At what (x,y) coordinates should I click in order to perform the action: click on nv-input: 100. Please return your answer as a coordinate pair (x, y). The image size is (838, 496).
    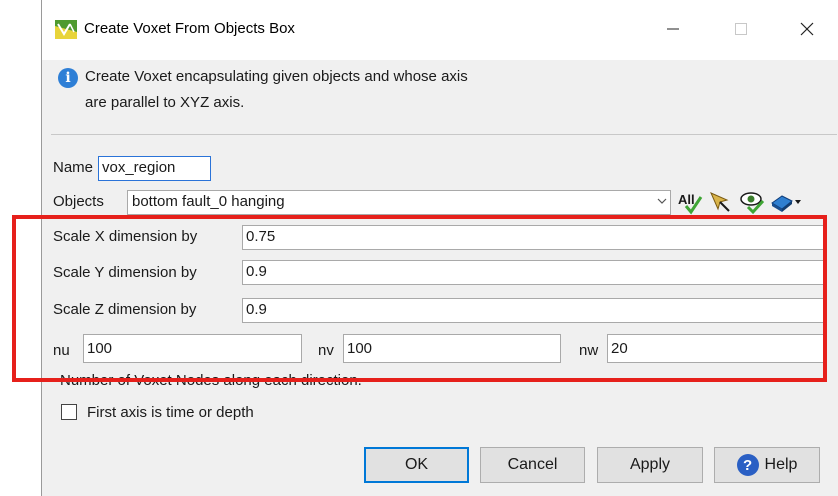
    Looking at the image, I should click on (452, 348).